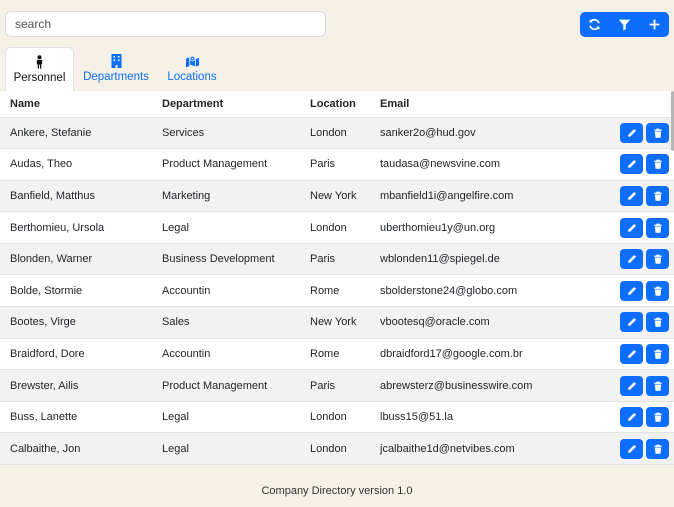  What do you see at coordinates (192, 69) in the screenshot?
I see `tab-locations: Locations` at bounding box center [192, 69].